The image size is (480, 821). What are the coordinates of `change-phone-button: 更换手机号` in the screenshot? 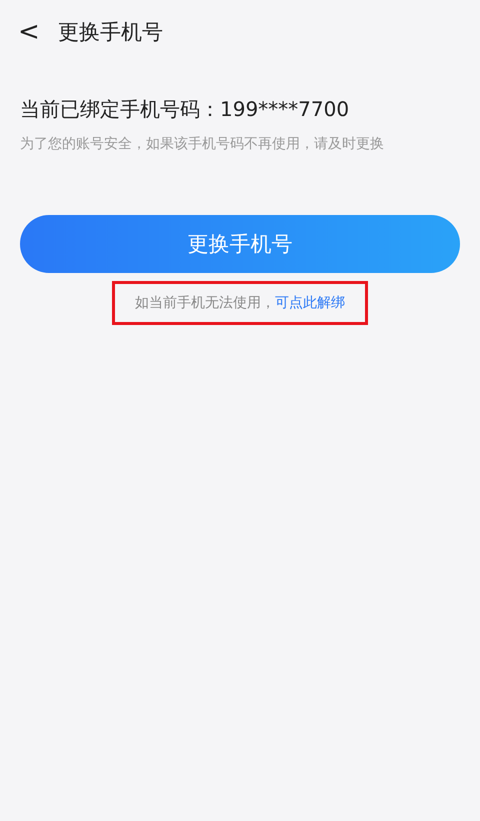 It's located at (240, 244).